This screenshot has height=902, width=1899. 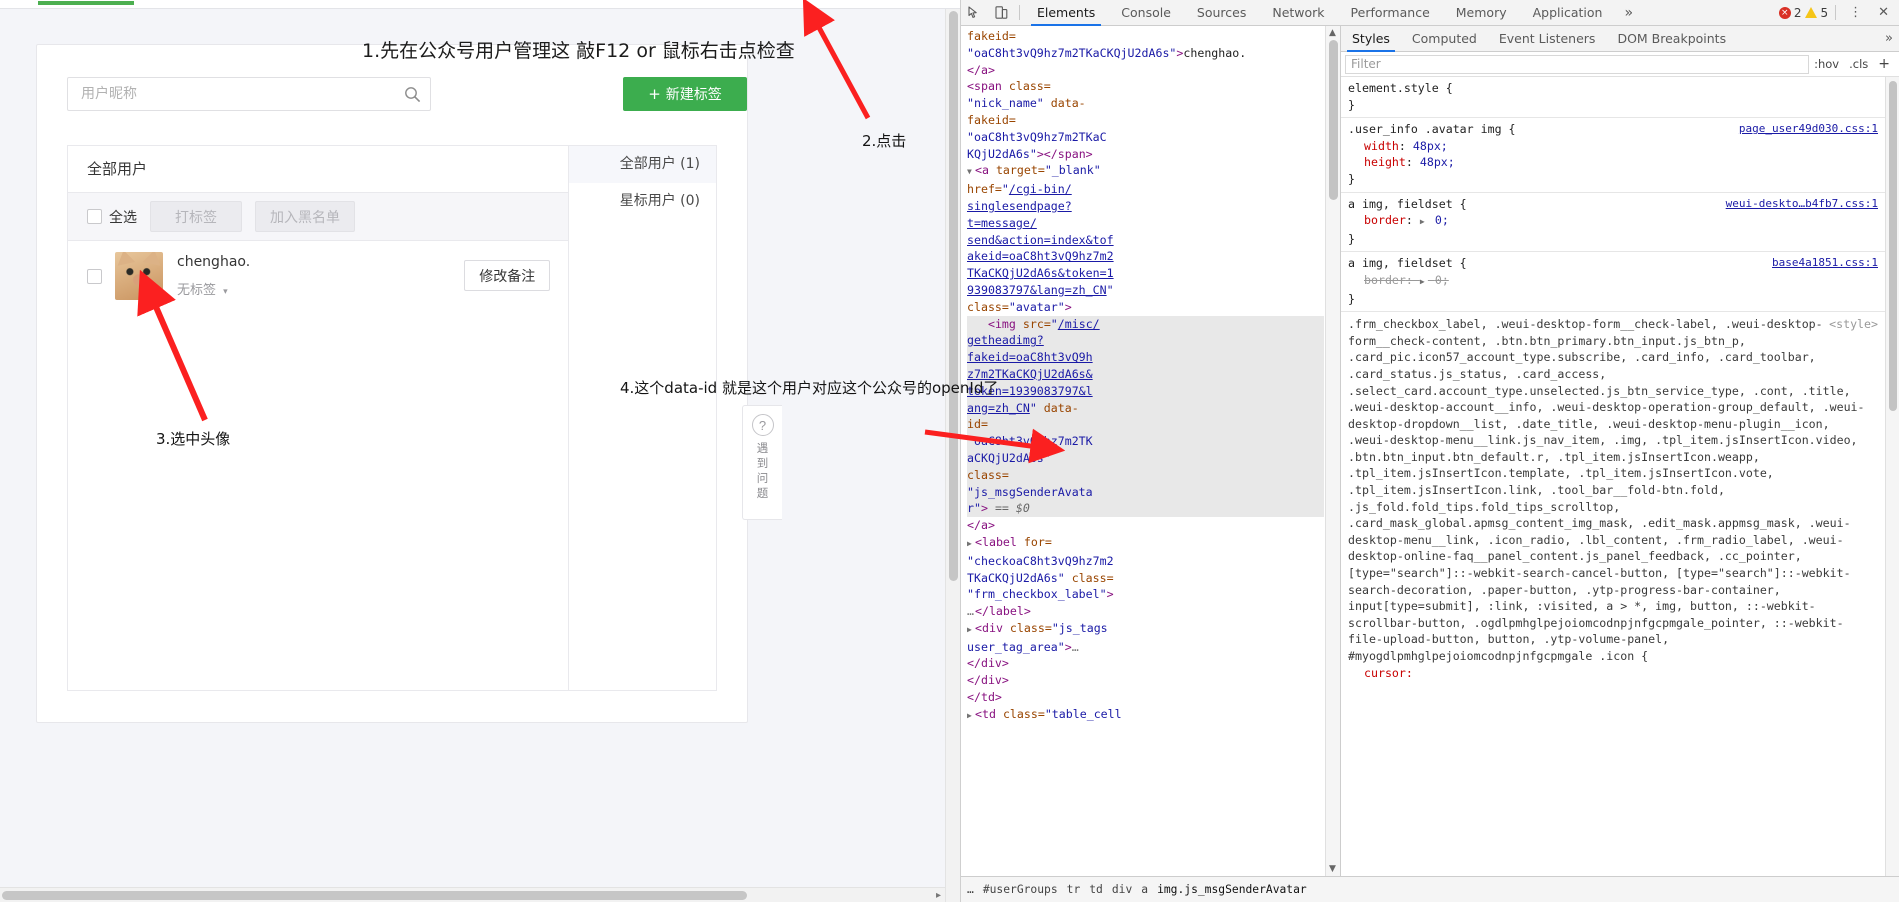 What do you see at coordinates (1802, 204) in the screenshot?
I see `css-source-link: weui-deskto…b4fb7.css:1` at bounding box center [1802, 204].